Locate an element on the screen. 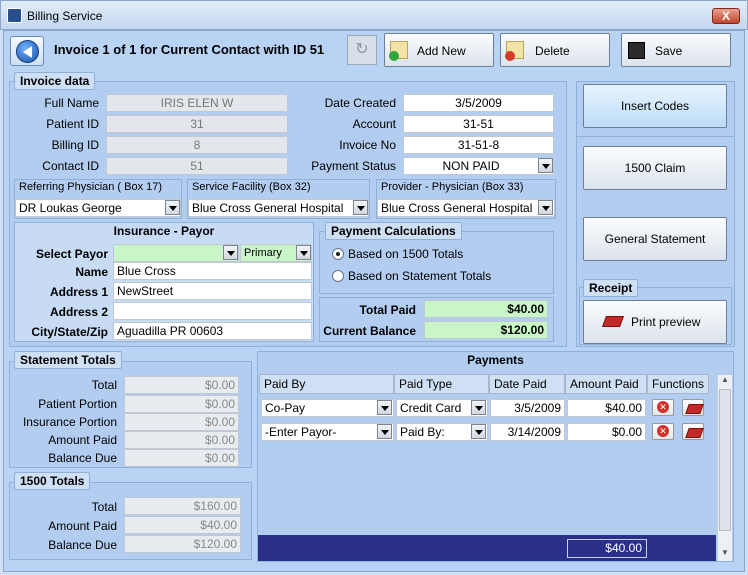  delete-button: Delete is located at coordinates (555, 50).